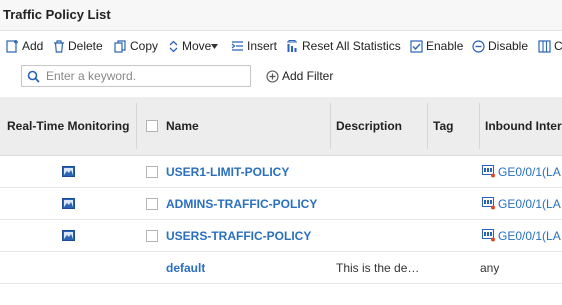 The height and width of the screenshot is (305, 562). Describe the element at coordinates (351, 46) in the screenshot. I see `reset-statistics-label: Reset All Statistics` at that location.